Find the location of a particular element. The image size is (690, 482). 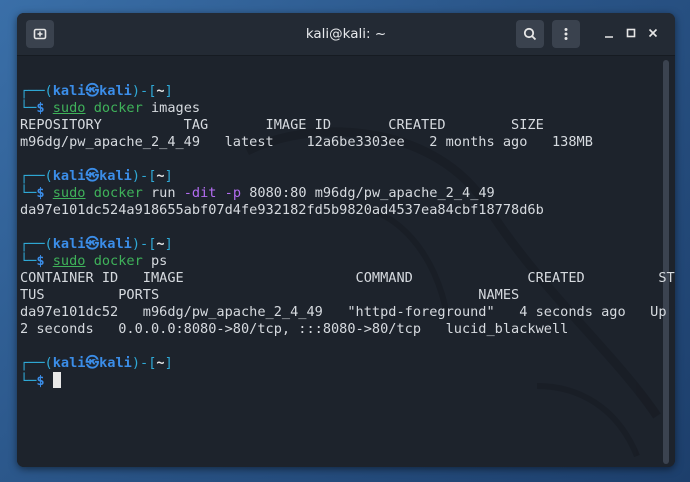

command-subcommand: run is located at coordinates (163, 193).